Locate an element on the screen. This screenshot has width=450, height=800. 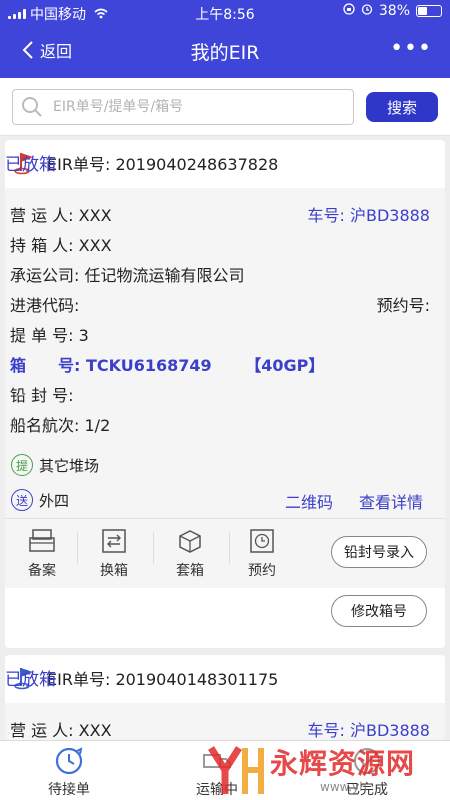
rotation-lock-icon is located at coordinates (349, 11).